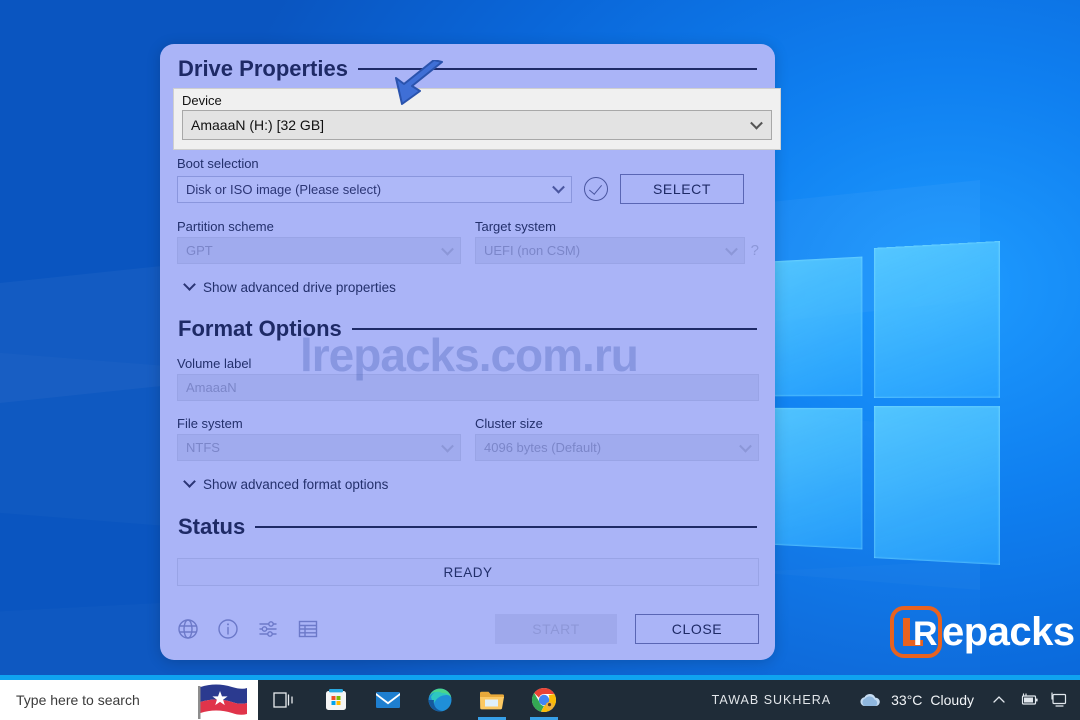 The image size is (1080, 720). Describe the element at coordinates (509, 423) in the screenshot. I see `cluster-size-label: Cluster size` at that location.